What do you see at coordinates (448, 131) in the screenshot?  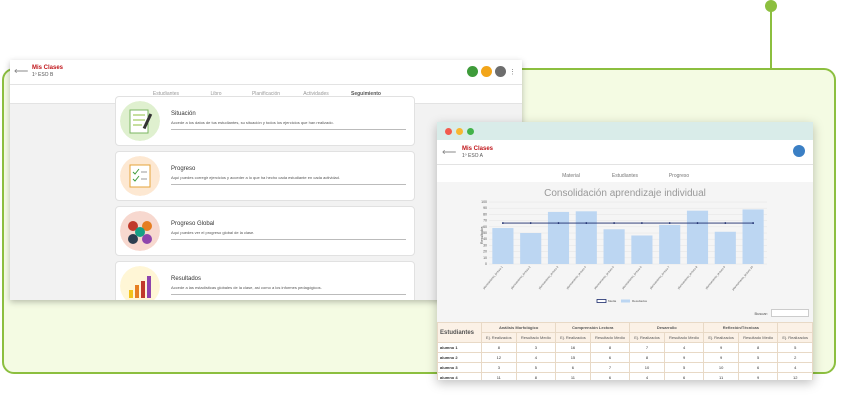 I see `close-window-icon` at bounding box center [448, 131].